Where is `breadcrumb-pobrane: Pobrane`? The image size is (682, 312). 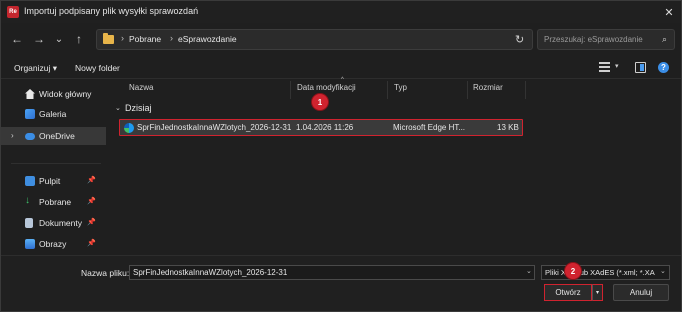 breadcrumb-pobrane: Pobrane is located at coordinates (145, 39).